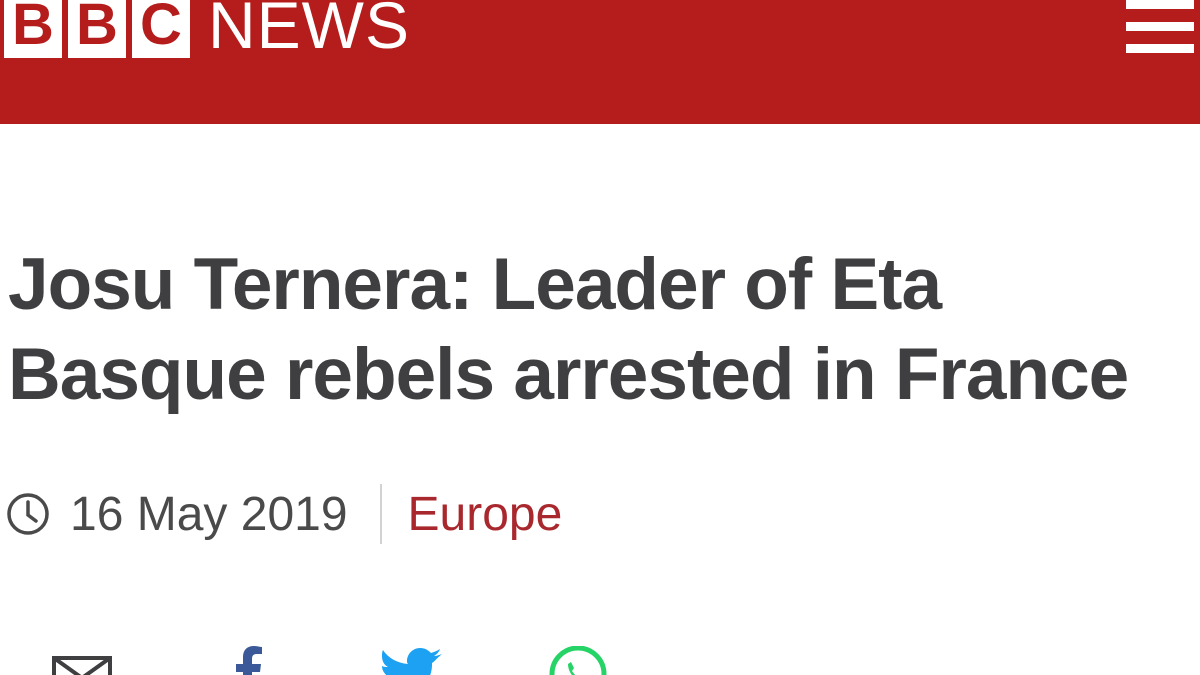 Image resolution: width=1200 pixels, height=675 pixels. I want to click on clock-icon, so click(28, 514).